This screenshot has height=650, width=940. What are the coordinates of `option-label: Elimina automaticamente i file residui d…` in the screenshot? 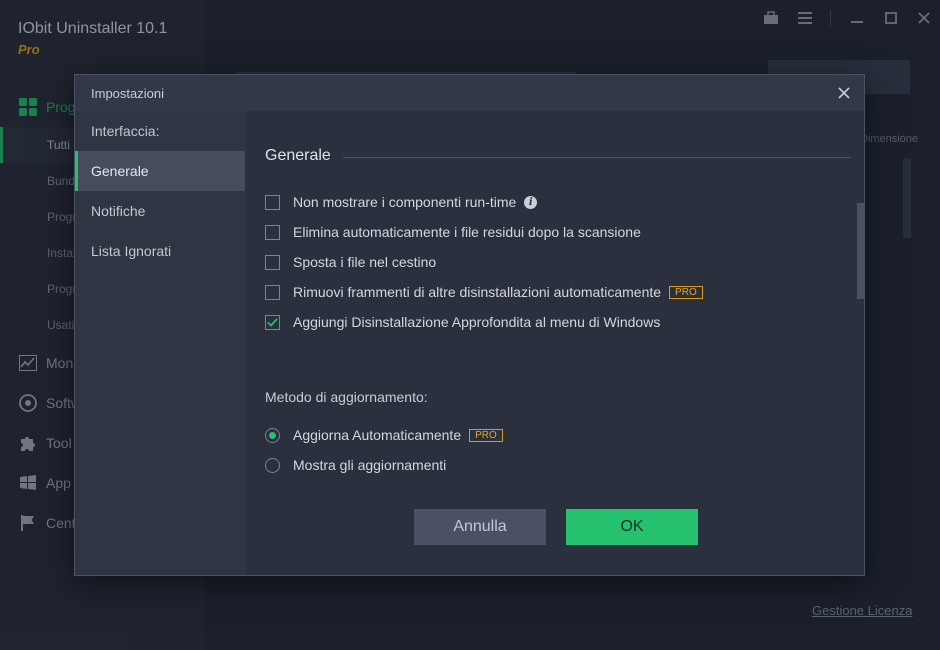 It's located at (467, 232).